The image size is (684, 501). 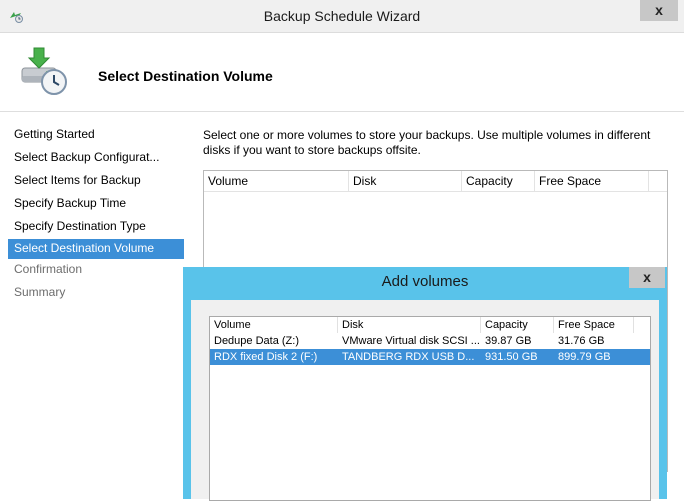 I want to click on volume-free-space: 31.76 GB, so click(x=581, y=341).